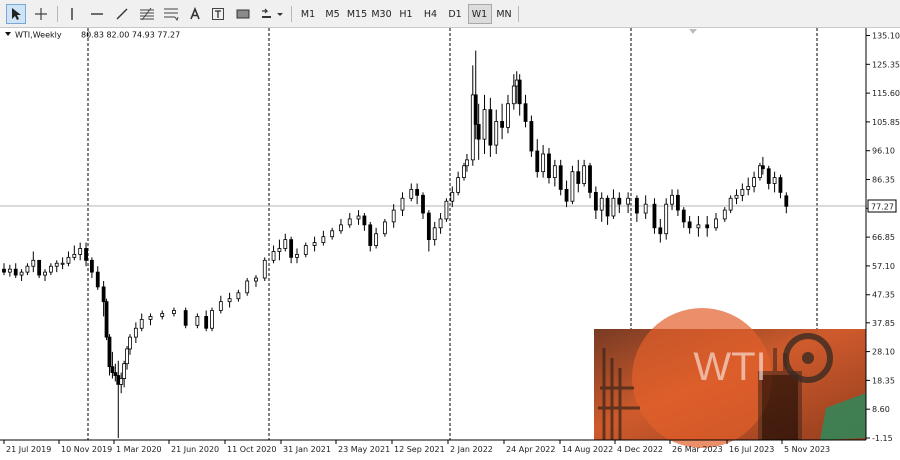 The width and height of the screenshot is (900, 460). I want to click on time-tick-label: 2 Jan 2022, so click(471, 449).